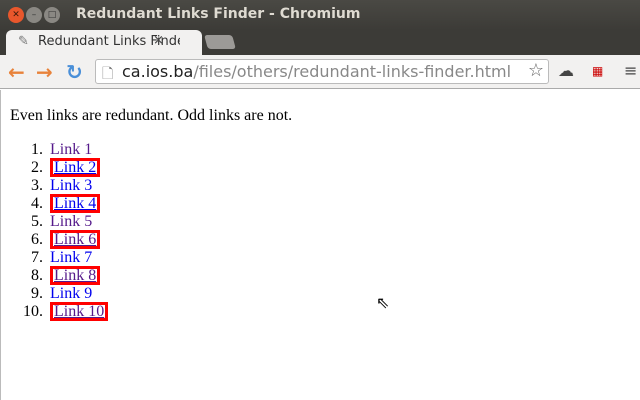  I want to click on bookmark-star-icon: ☆, so click(536, 70).